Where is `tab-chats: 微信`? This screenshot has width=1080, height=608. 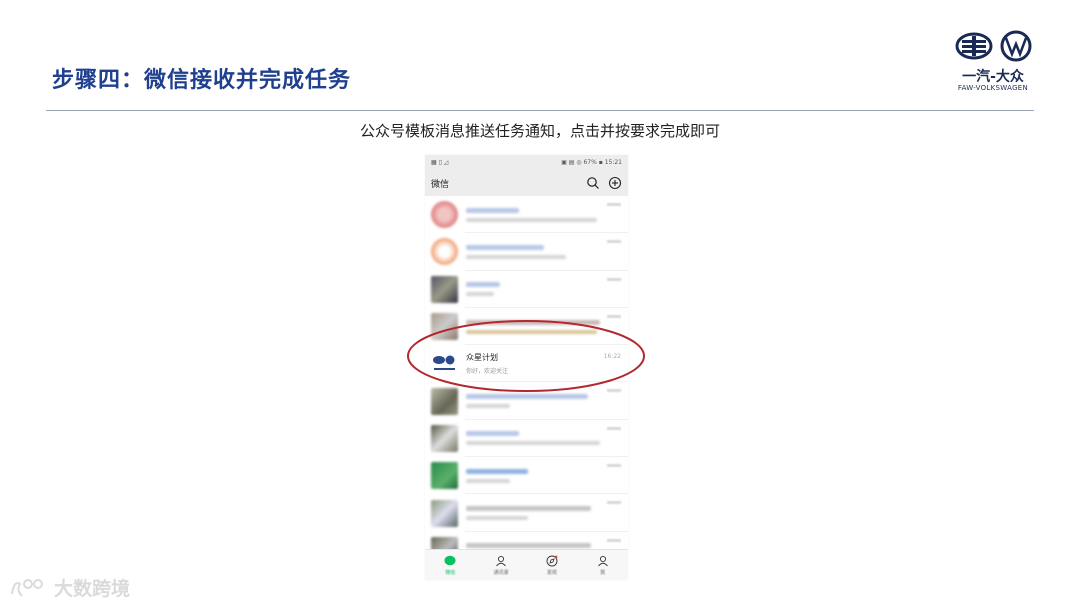
tab-chats: 微信 is located at coordinates (450, 565).